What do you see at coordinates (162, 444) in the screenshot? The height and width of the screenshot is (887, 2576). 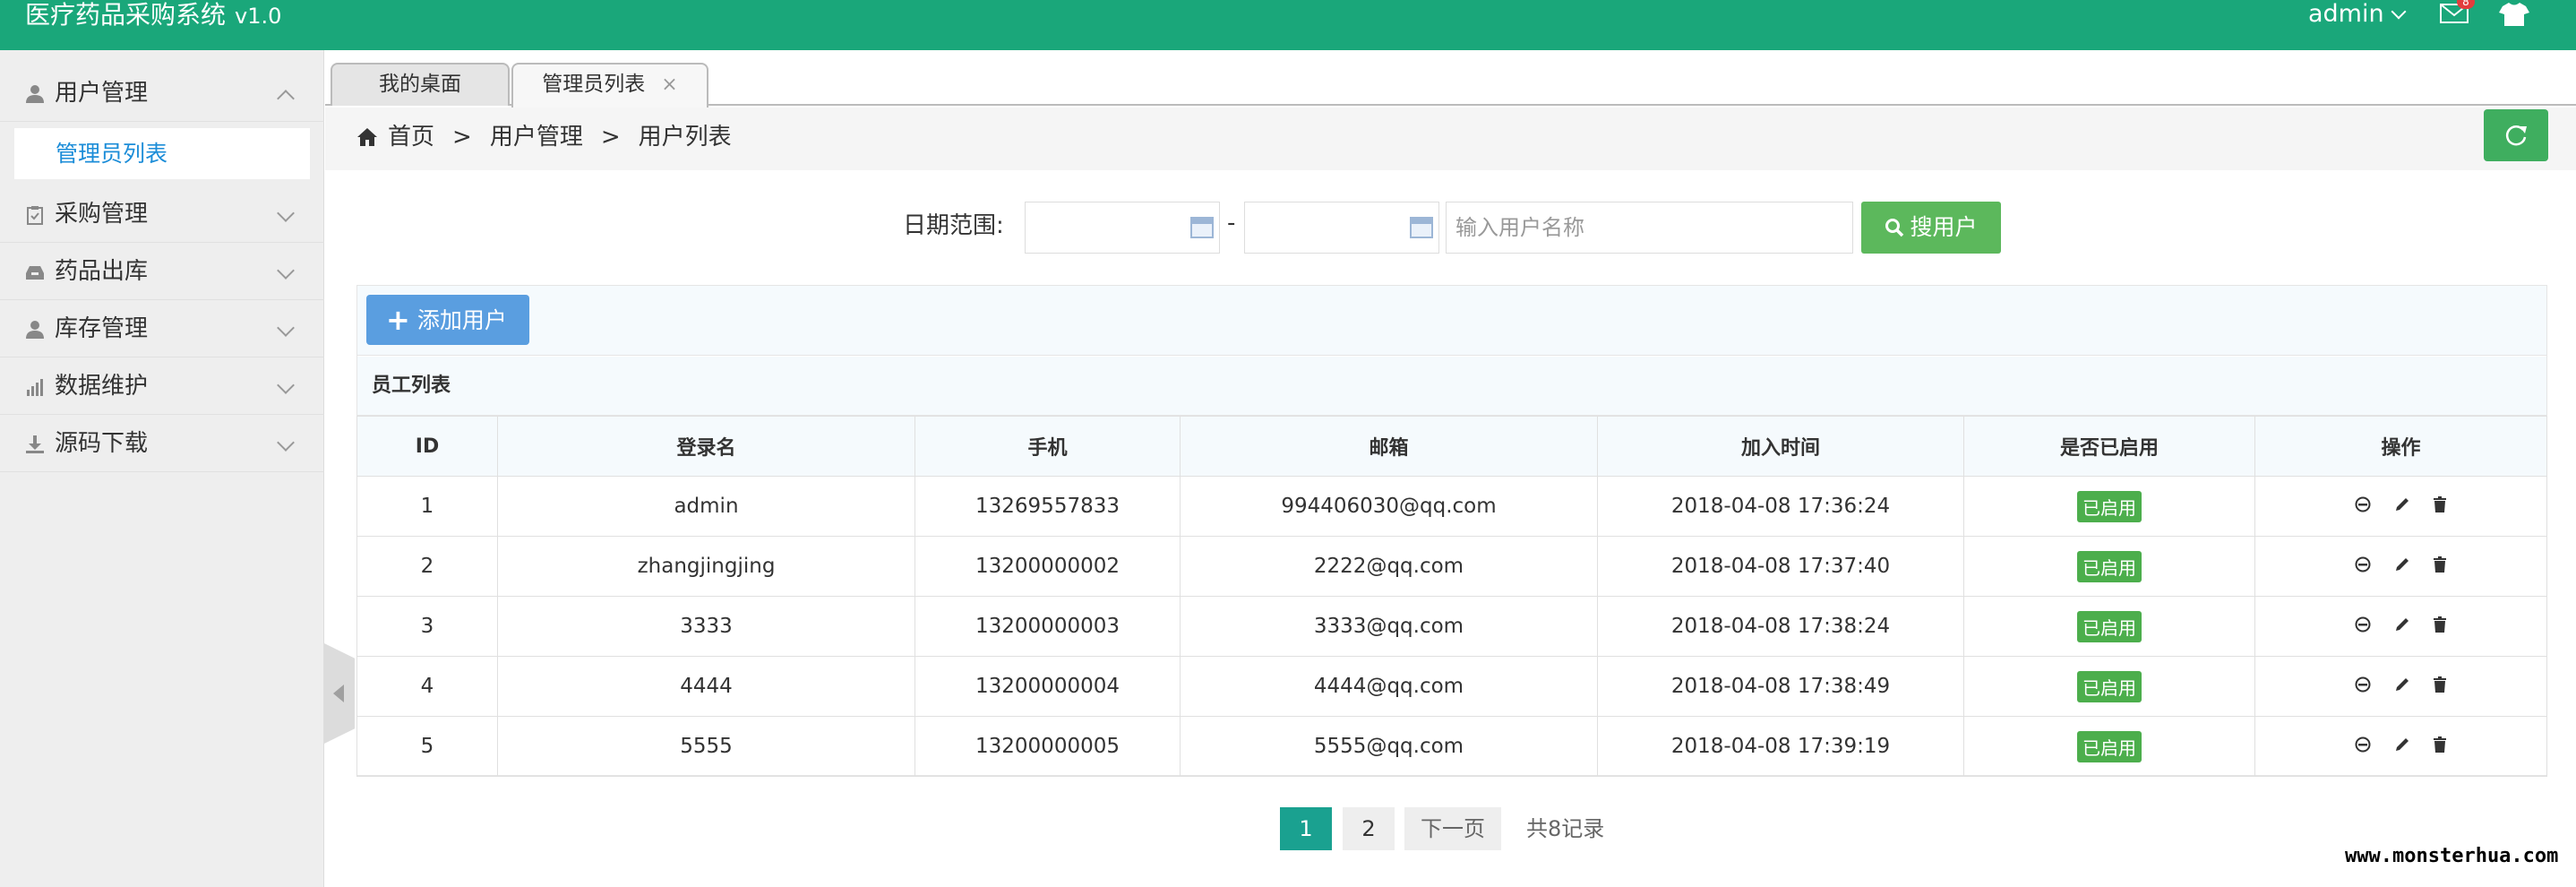 I see `sidebar-item-source-download: 源码下载` at bounding box center [162, 444].